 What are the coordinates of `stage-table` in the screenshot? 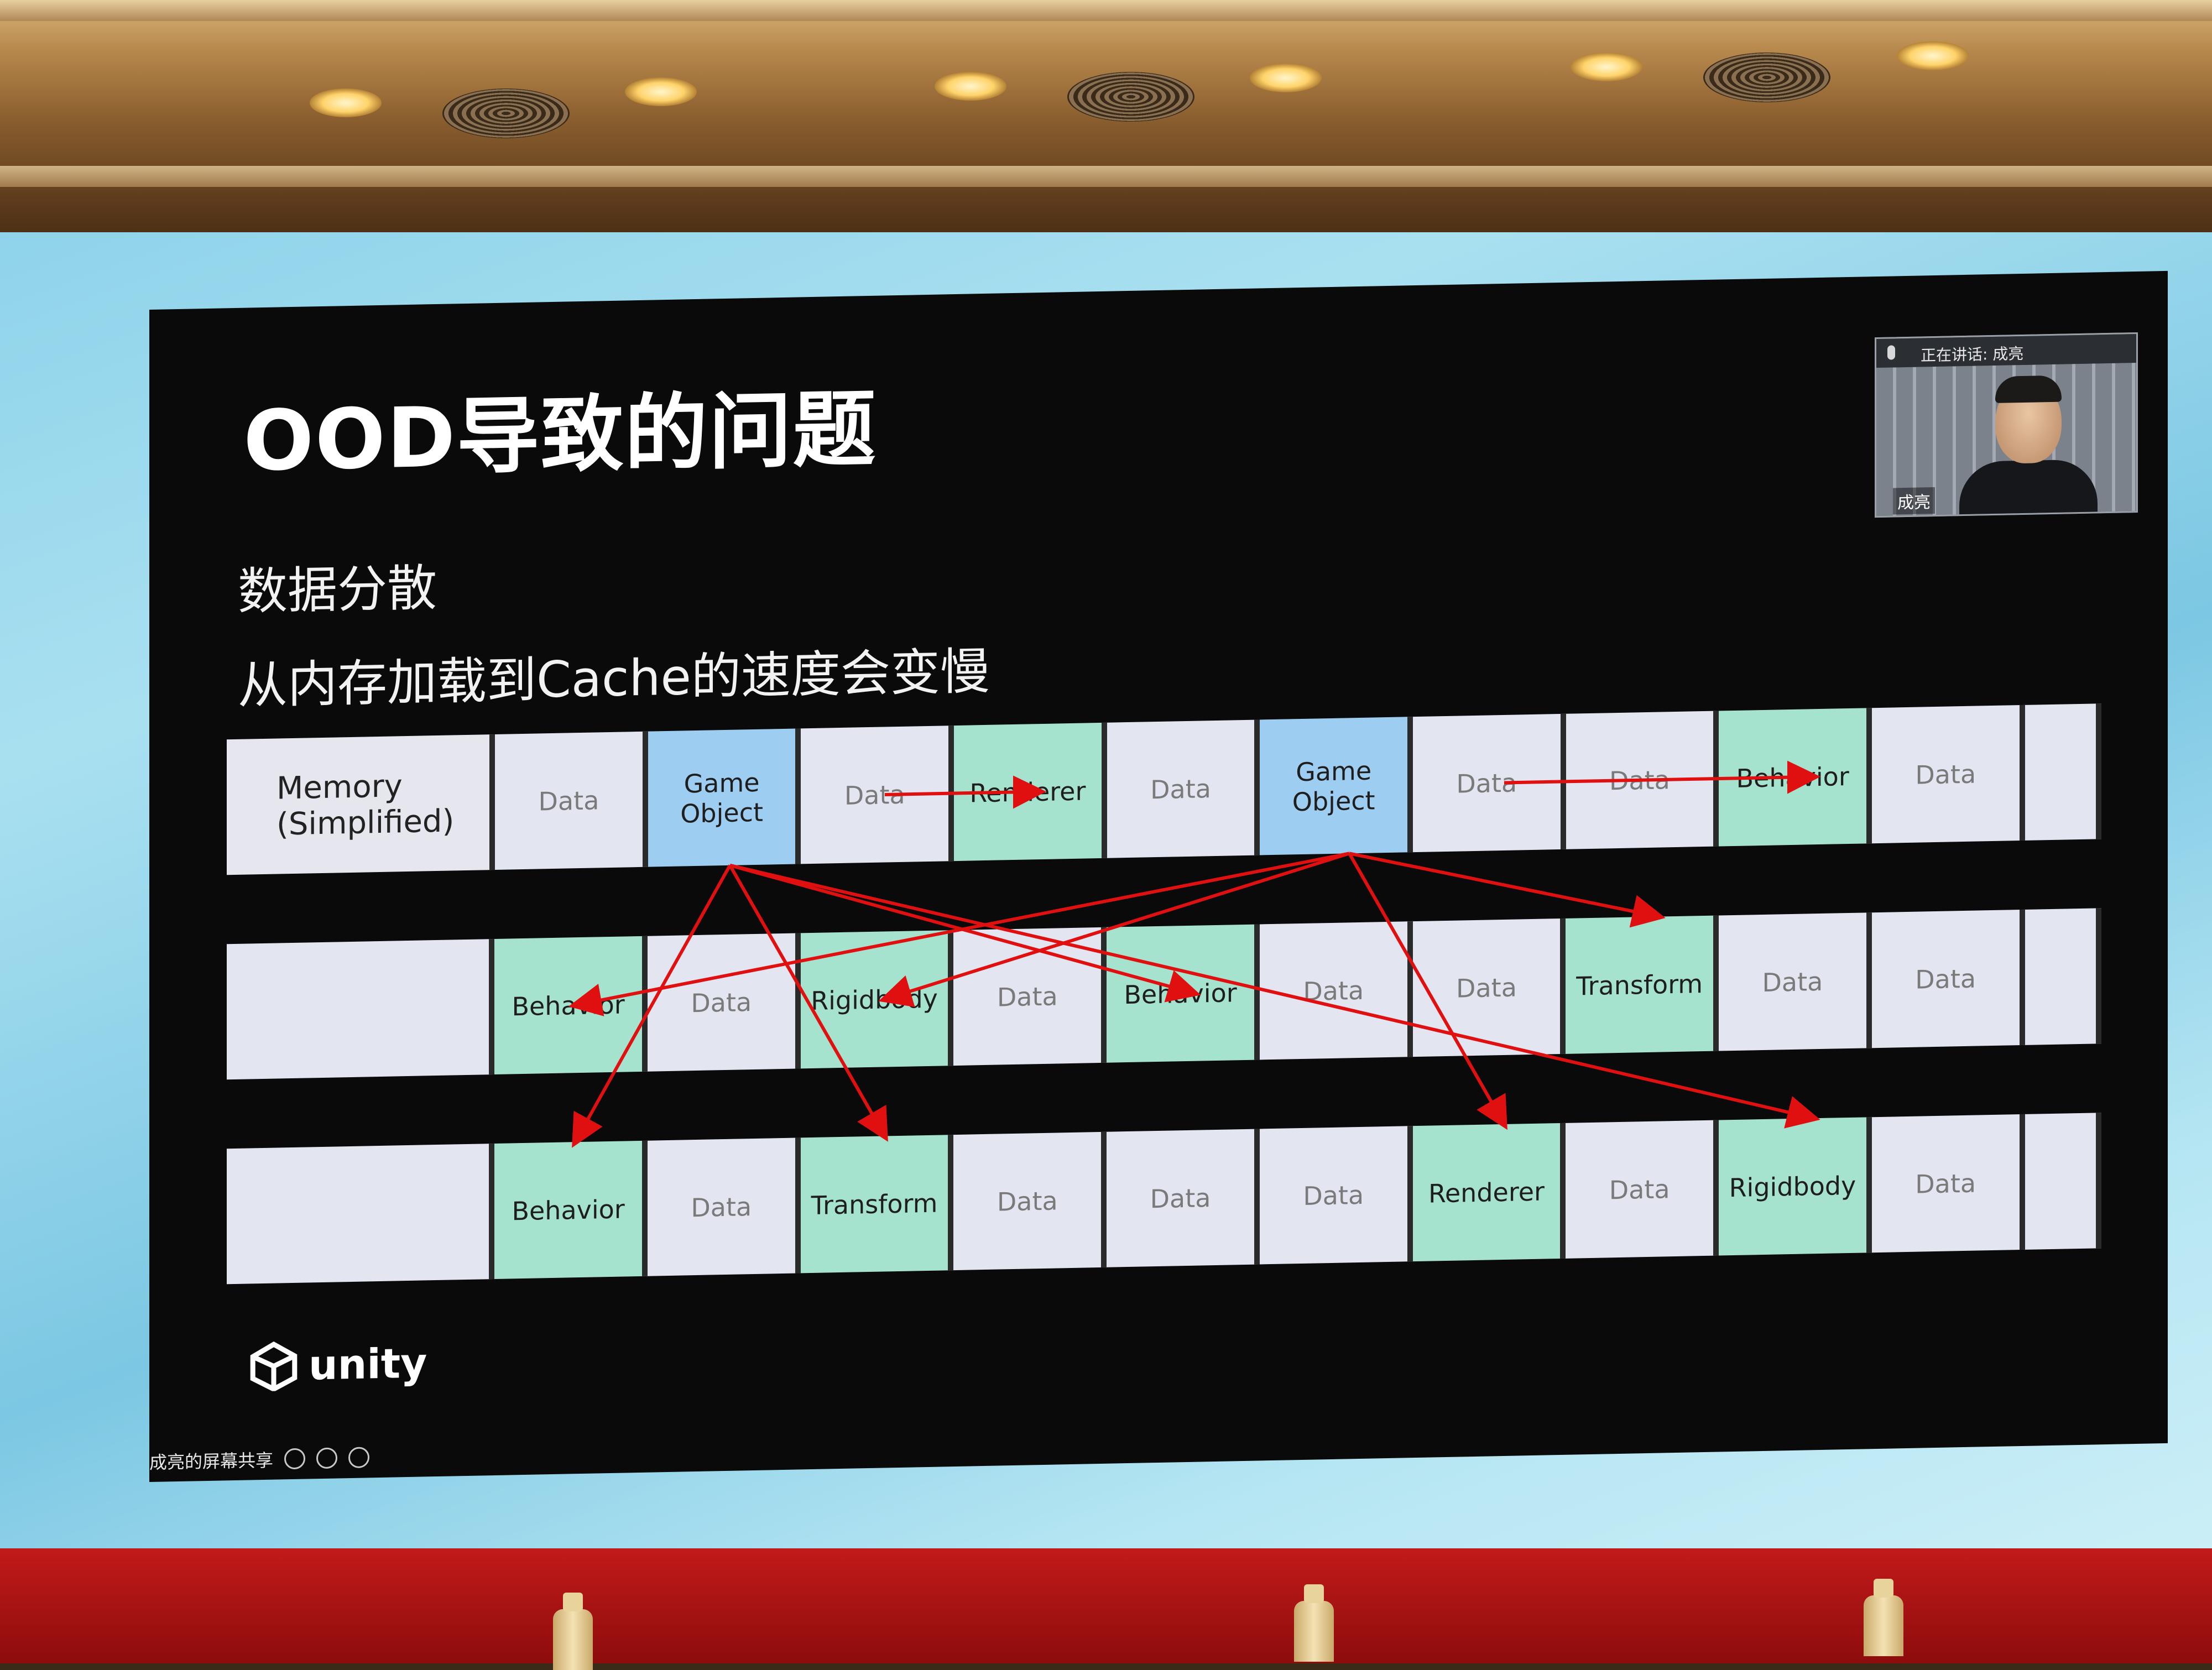 It's located at (1106, 1609).